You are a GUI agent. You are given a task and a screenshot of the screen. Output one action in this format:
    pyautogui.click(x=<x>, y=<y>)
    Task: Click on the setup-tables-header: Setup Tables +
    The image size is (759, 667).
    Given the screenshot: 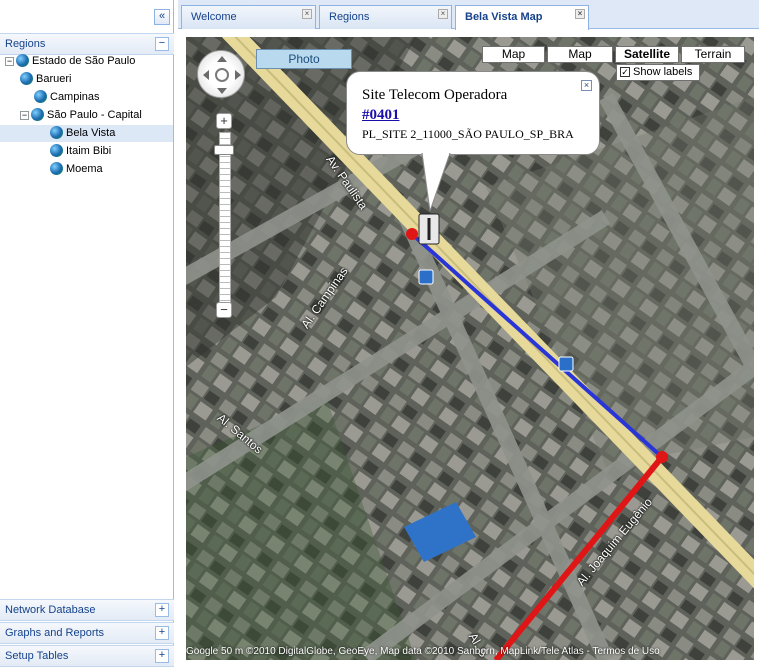 What is the action you would take?
    pyautogui.click(x=87, y=656)
    